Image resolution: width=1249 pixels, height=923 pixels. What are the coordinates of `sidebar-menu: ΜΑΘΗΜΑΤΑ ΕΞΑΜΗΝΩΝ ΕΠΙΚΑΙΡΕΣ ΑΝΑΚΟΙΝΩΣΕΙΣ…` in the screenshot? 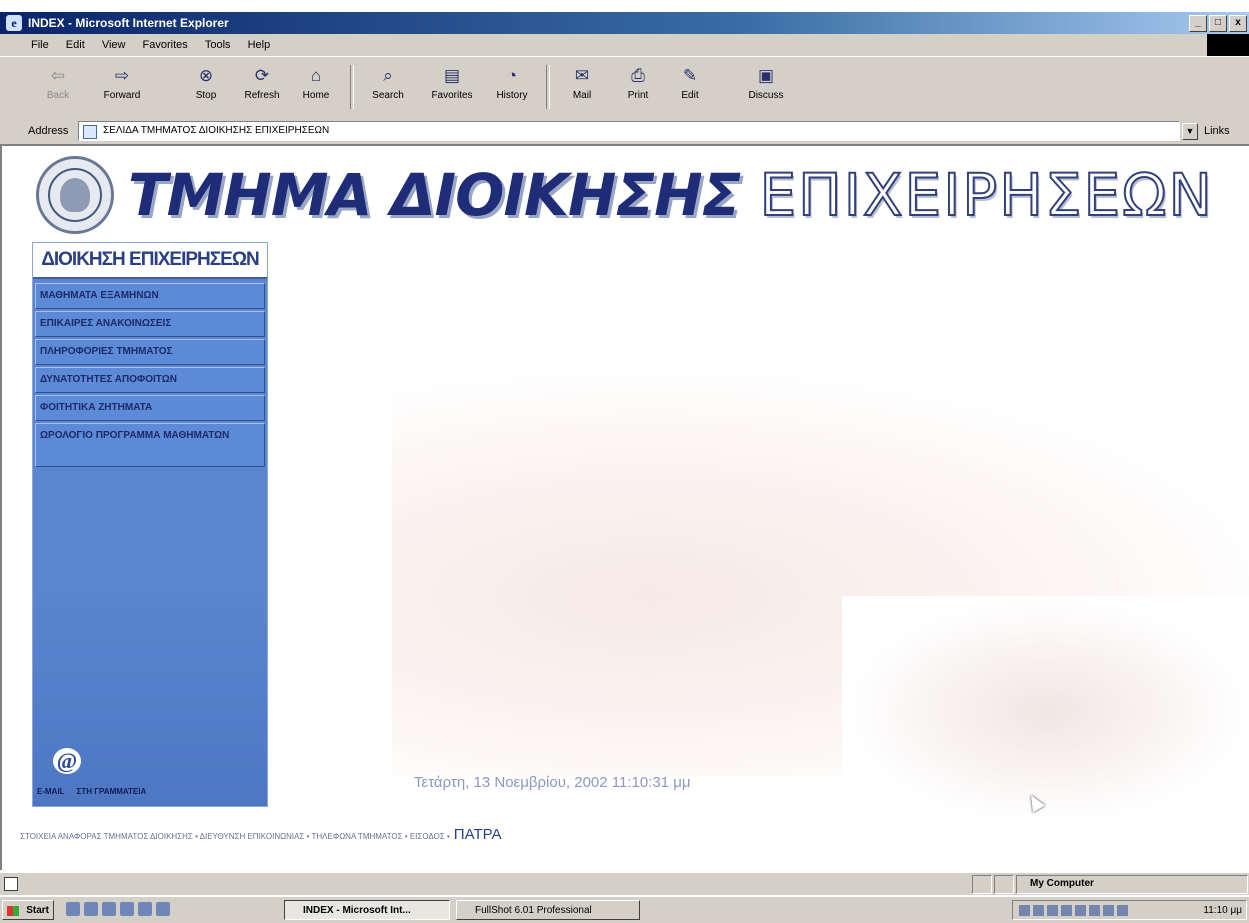 It's located at (150, 376).